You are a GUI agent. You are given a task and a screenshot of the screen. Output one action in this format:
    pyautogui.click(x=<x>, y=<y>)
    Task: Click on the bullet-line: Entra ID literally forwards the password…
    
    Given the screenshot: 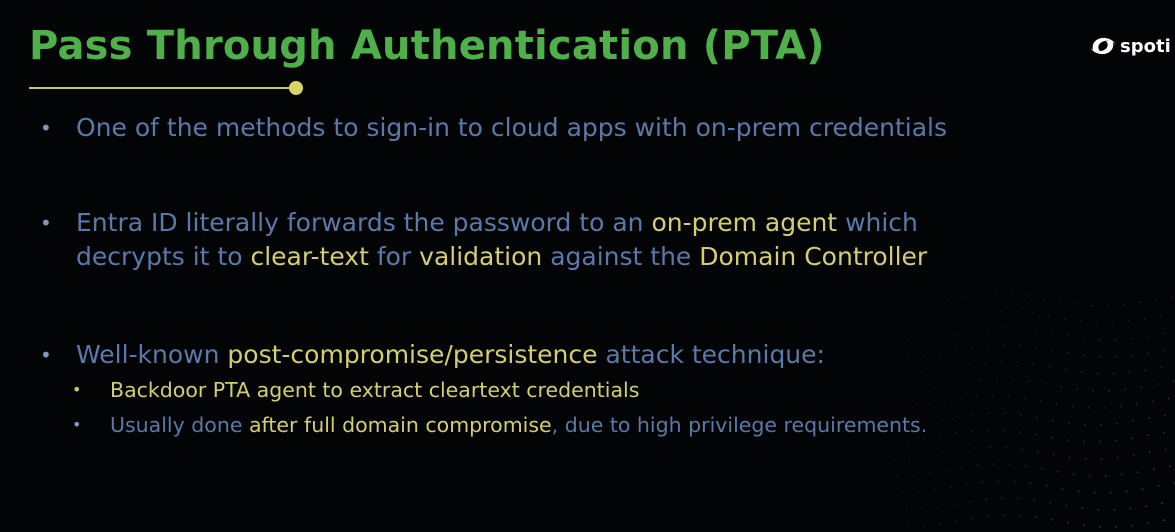 What is the action you would take?
    pyautogui.click(x=501, y=223)
    